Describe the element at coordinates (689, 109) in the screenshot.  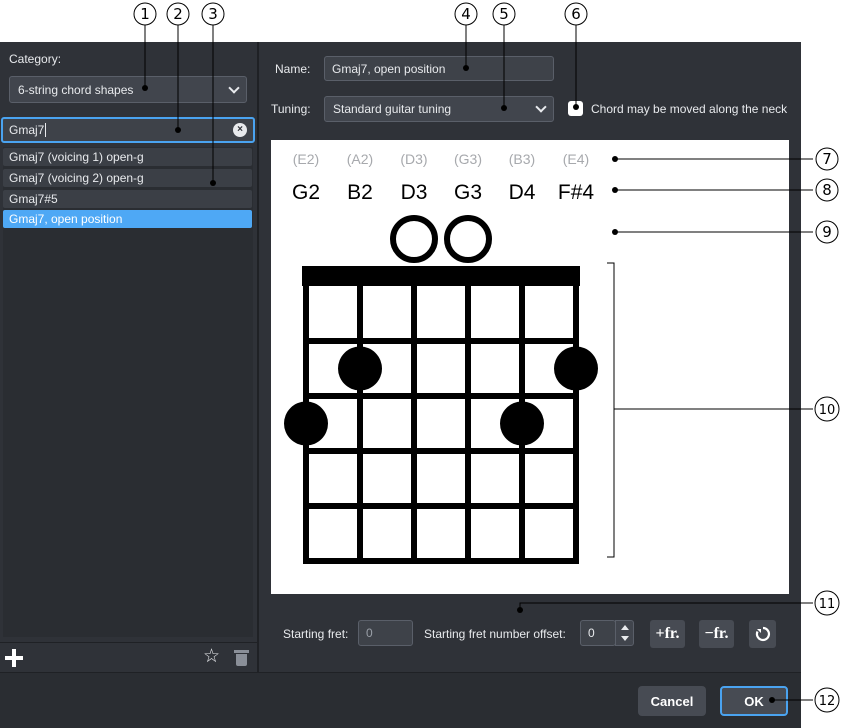
I see `movable-label: Chord may be moved along the neck` at that location.